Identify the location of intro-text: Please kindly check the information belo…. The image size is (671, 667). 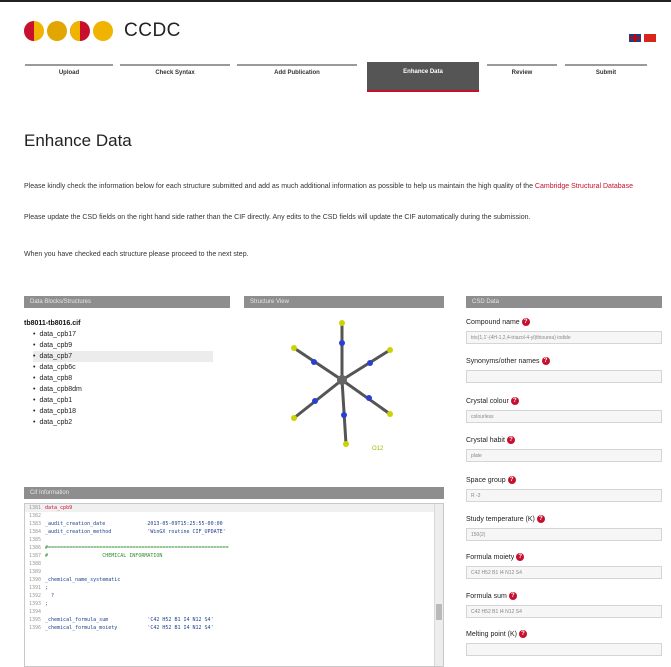
(278, 186).